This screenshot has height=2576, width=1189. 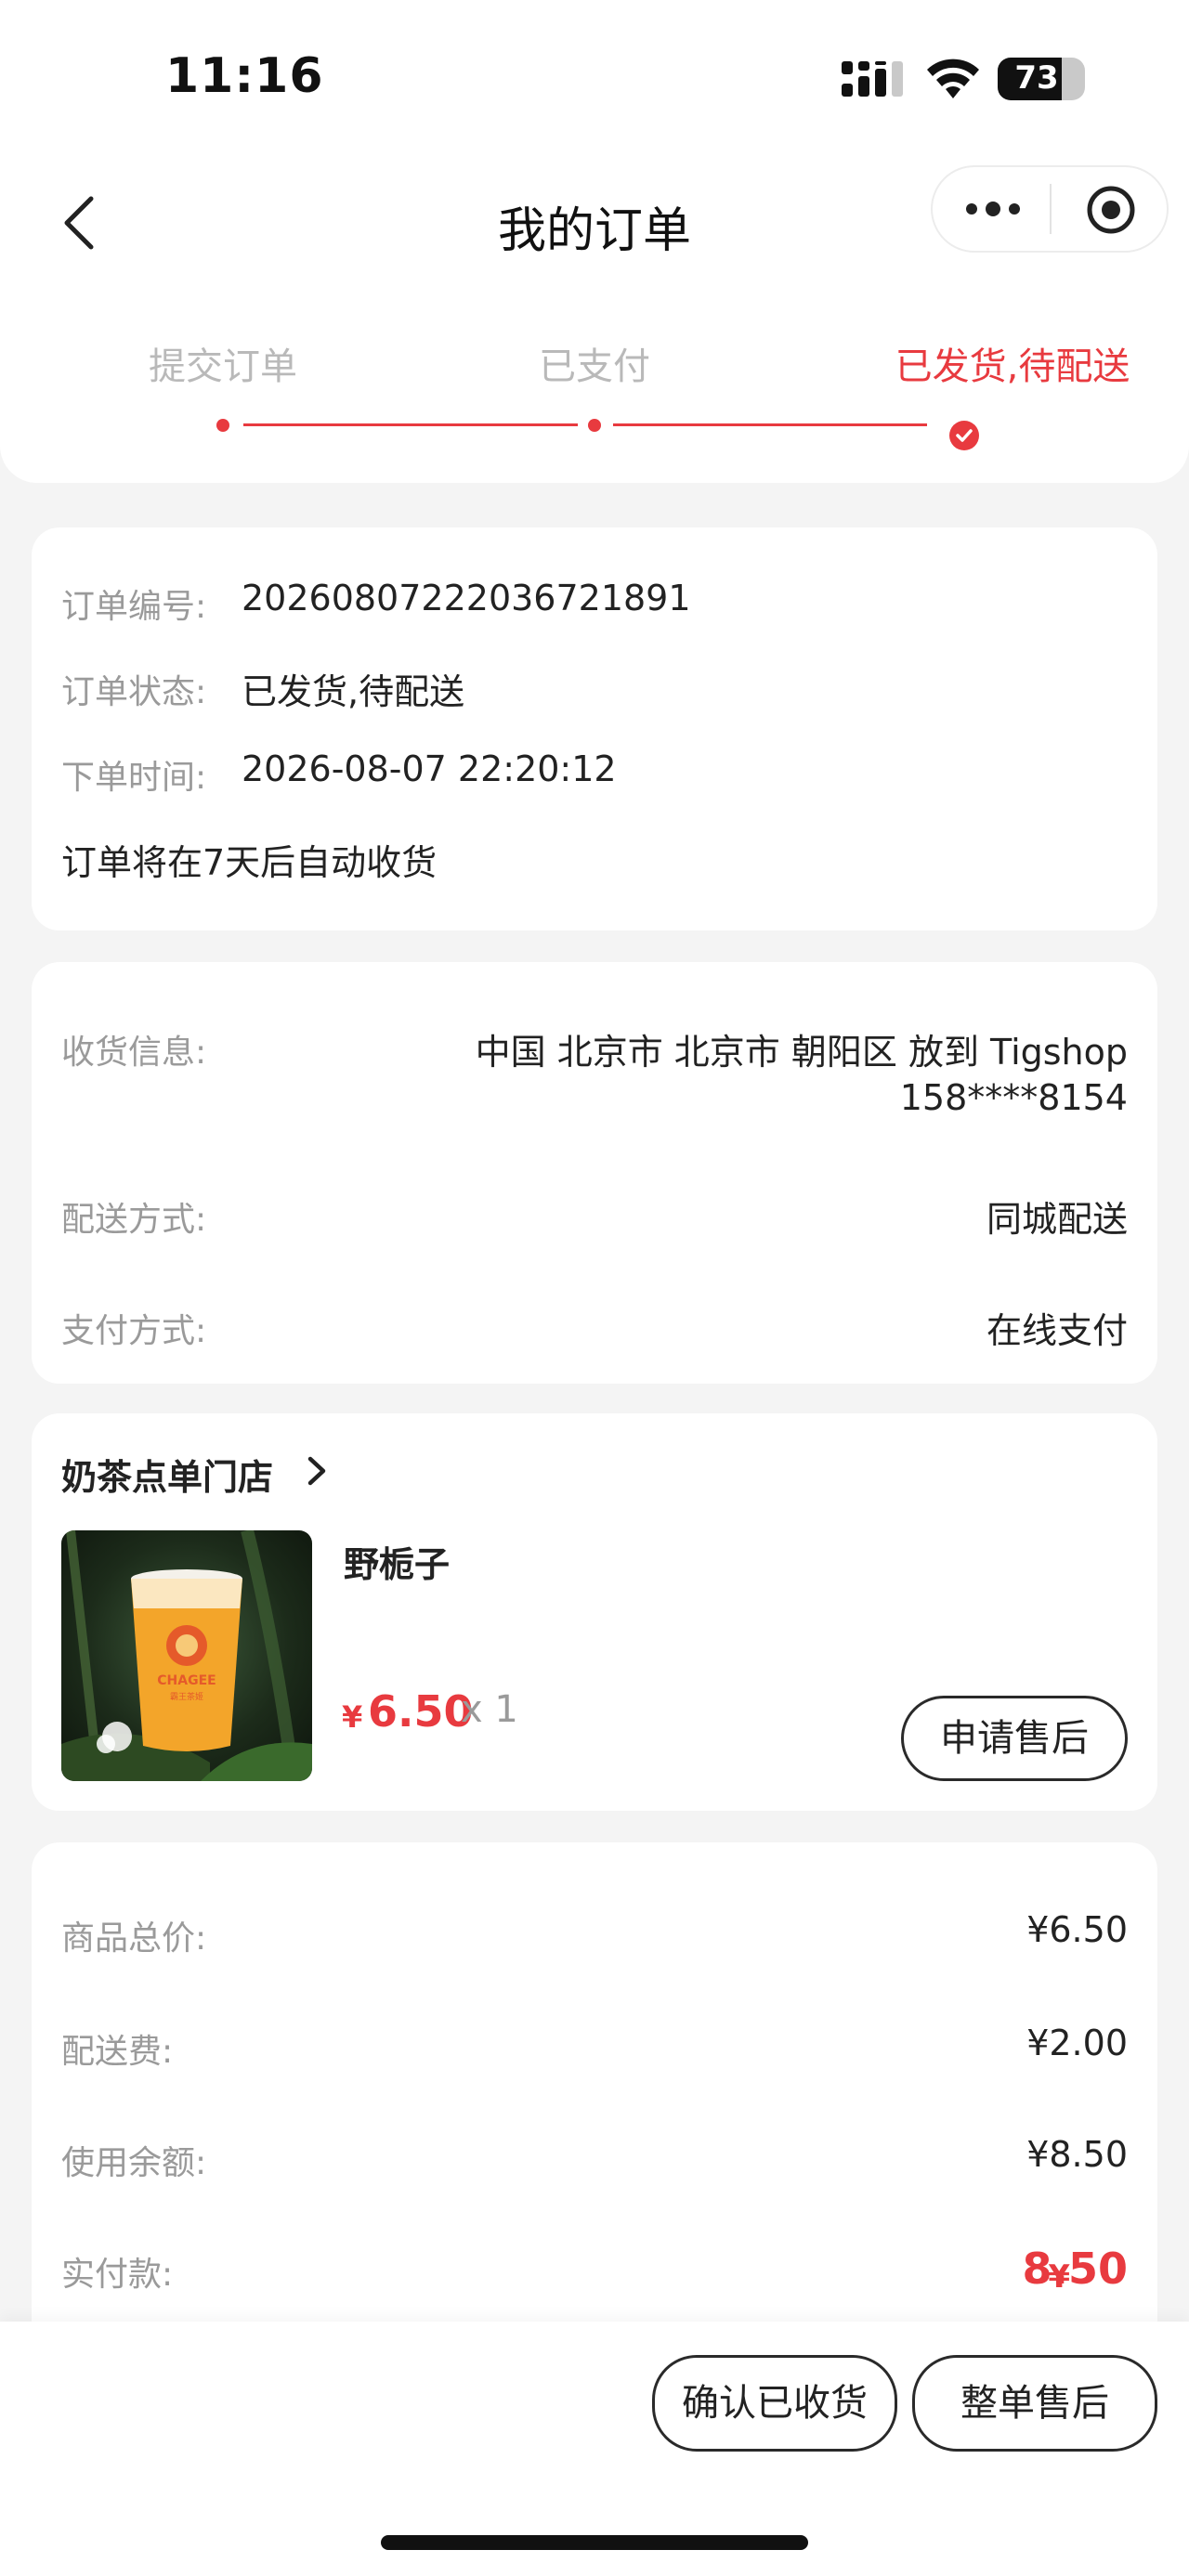 What do you see at coordinates (1051, 209) in the screenshot?
I see `capsule-divider` at bounding box center [1051, 209].